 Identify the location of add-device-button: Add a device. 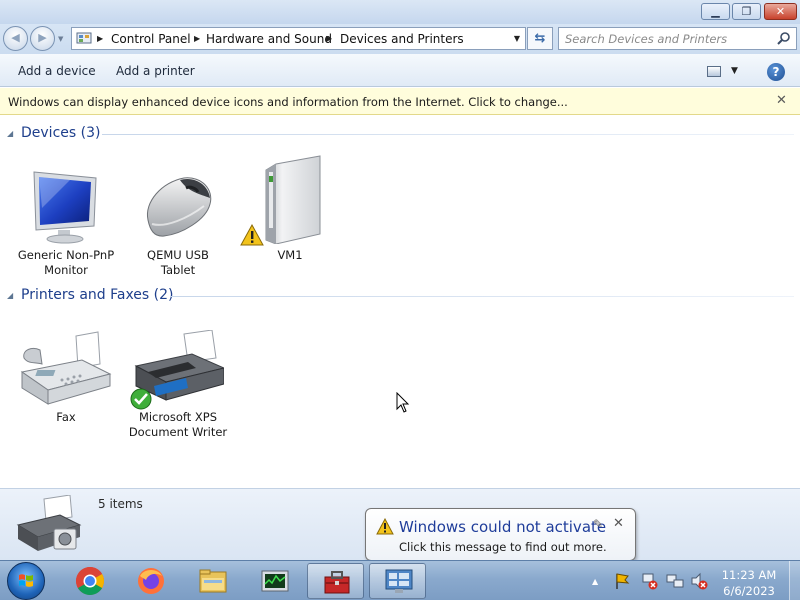
(57, 71).